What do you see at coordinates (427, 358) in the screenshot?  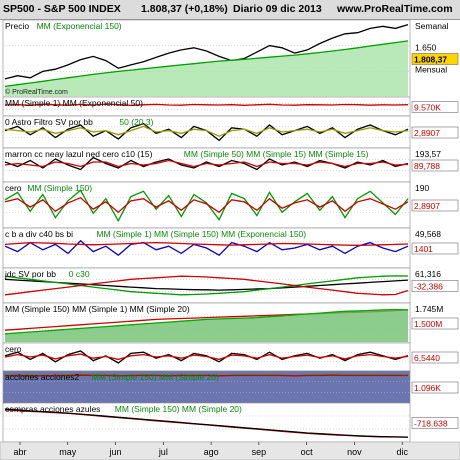 I see `last-value-label: 6,5440` at bounding box center [427, 358].